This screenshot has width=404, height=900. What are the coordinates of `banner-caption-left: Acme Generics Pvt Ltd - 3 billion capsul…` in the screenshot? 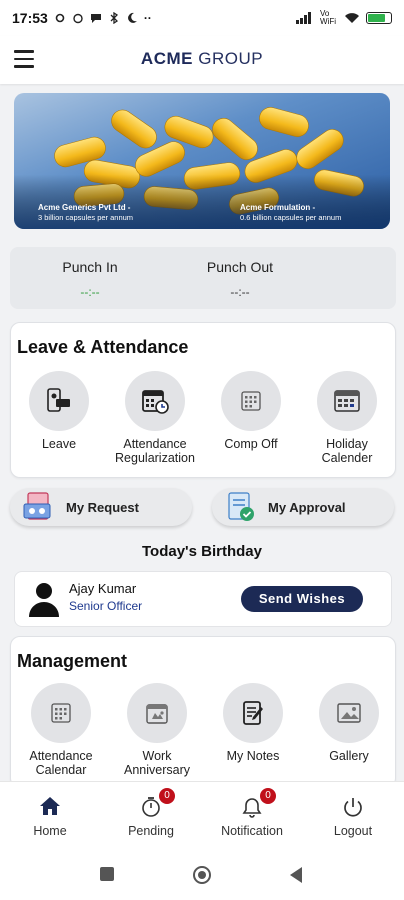 It's located at (85, 213).